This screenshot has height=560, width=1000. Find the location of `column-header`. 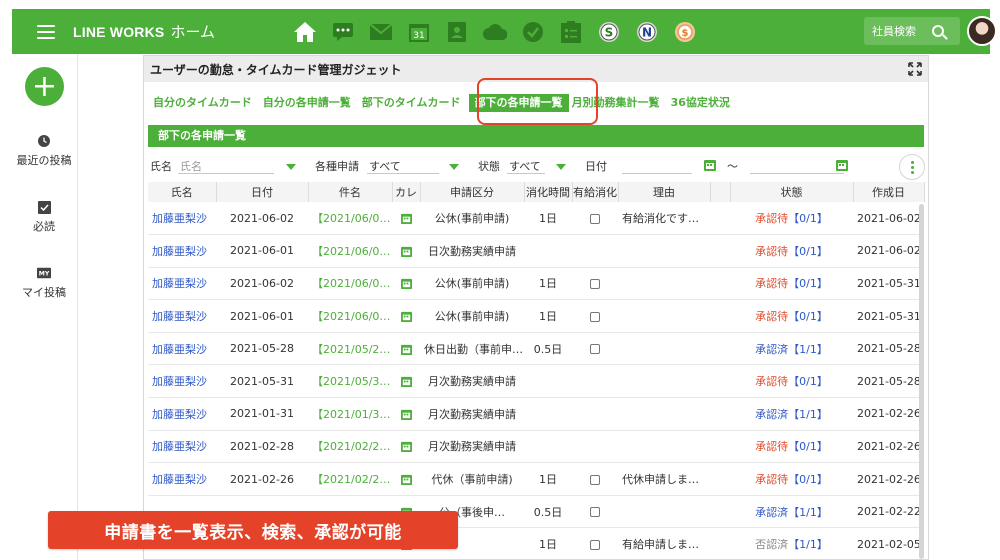

column-header is located at coordinates (720, 192).